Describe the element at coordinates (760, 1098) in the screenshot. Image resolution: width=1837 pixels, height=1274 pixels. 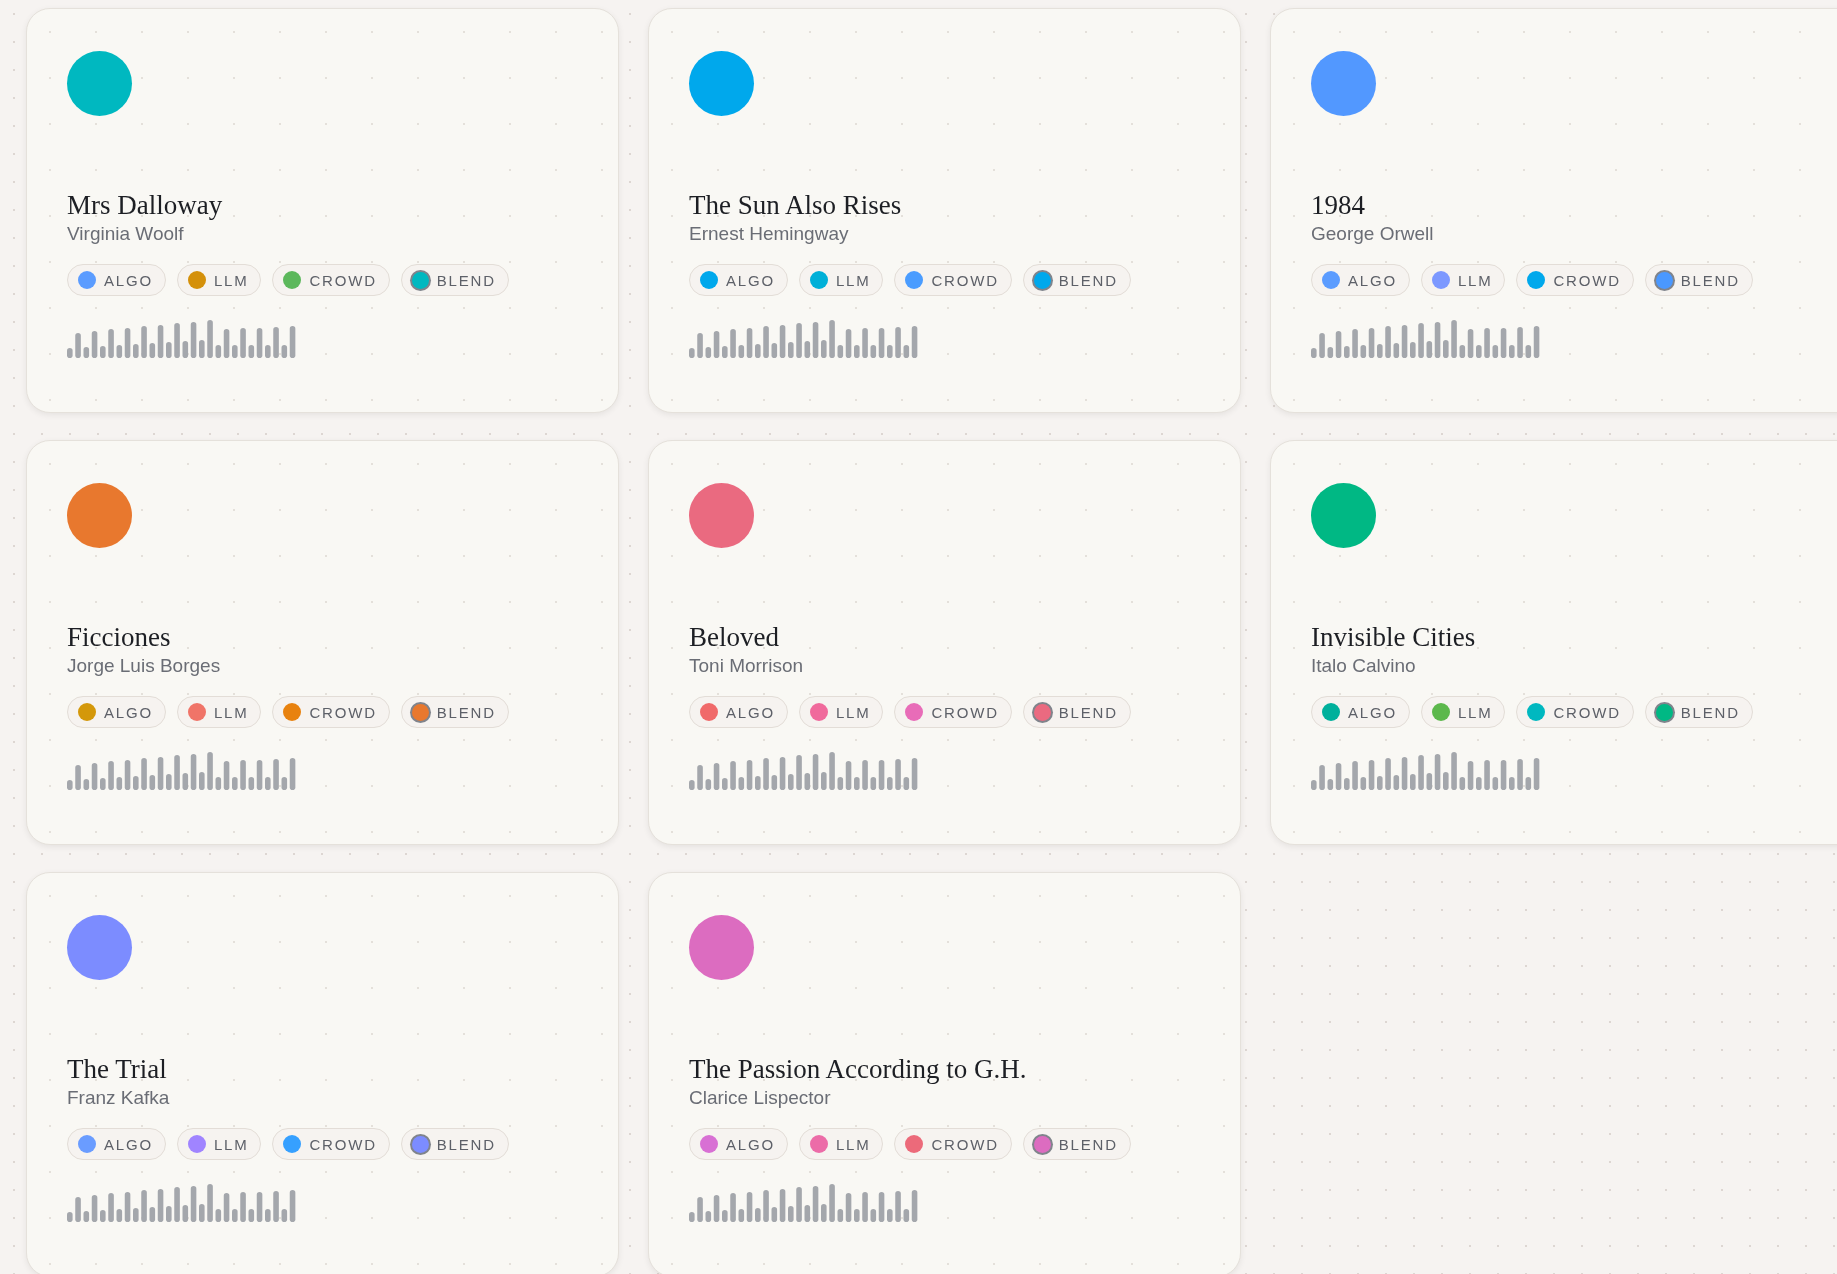
I see `author-name: Clarice Lispector` at that location.